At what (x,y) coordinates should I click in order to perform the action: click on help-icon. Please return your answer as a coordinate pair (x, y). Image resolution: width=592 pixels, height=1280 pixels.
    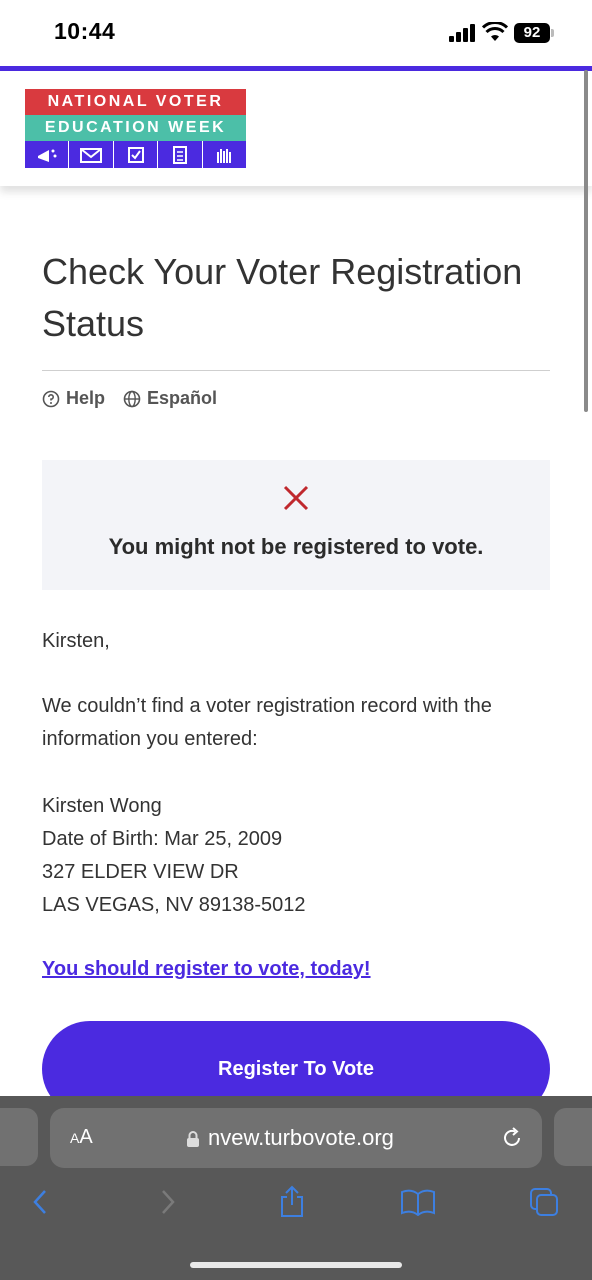
    Looking at the image, I should click on (51, 398).